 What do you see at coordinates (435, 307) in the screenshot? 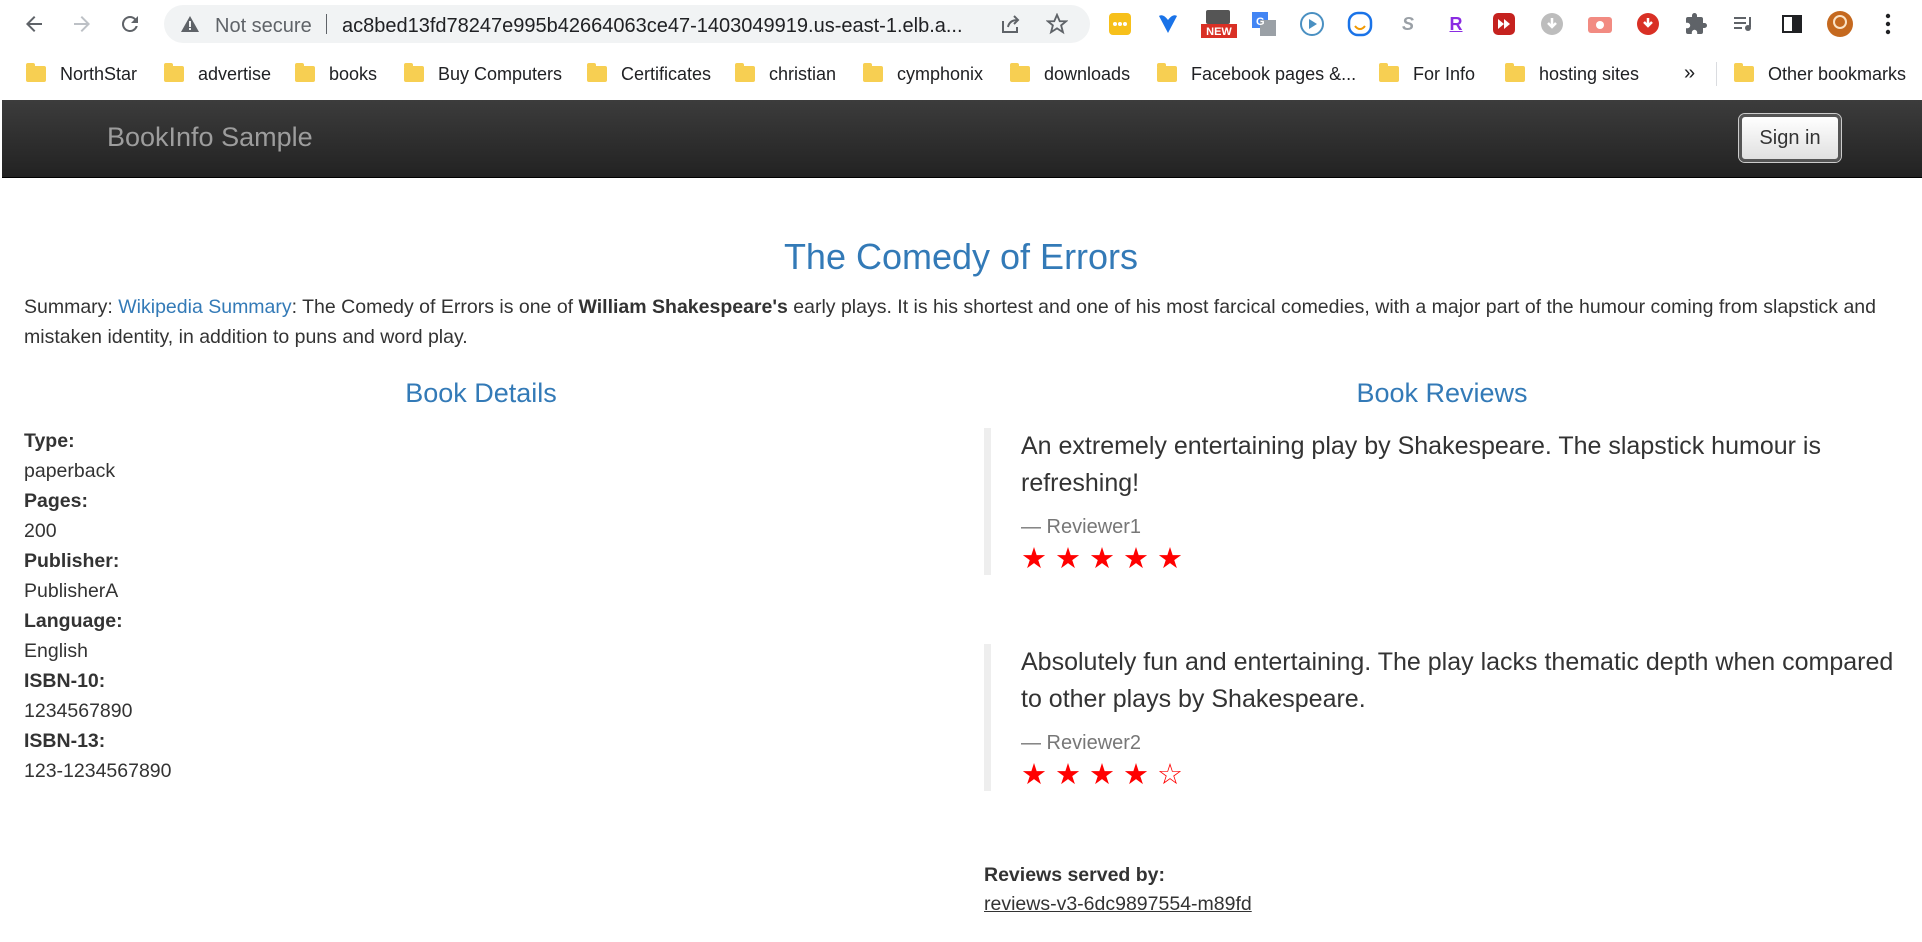
I see `summary-text-1: : The Comedy of Errors is one of` at bounding box center [435, 307].